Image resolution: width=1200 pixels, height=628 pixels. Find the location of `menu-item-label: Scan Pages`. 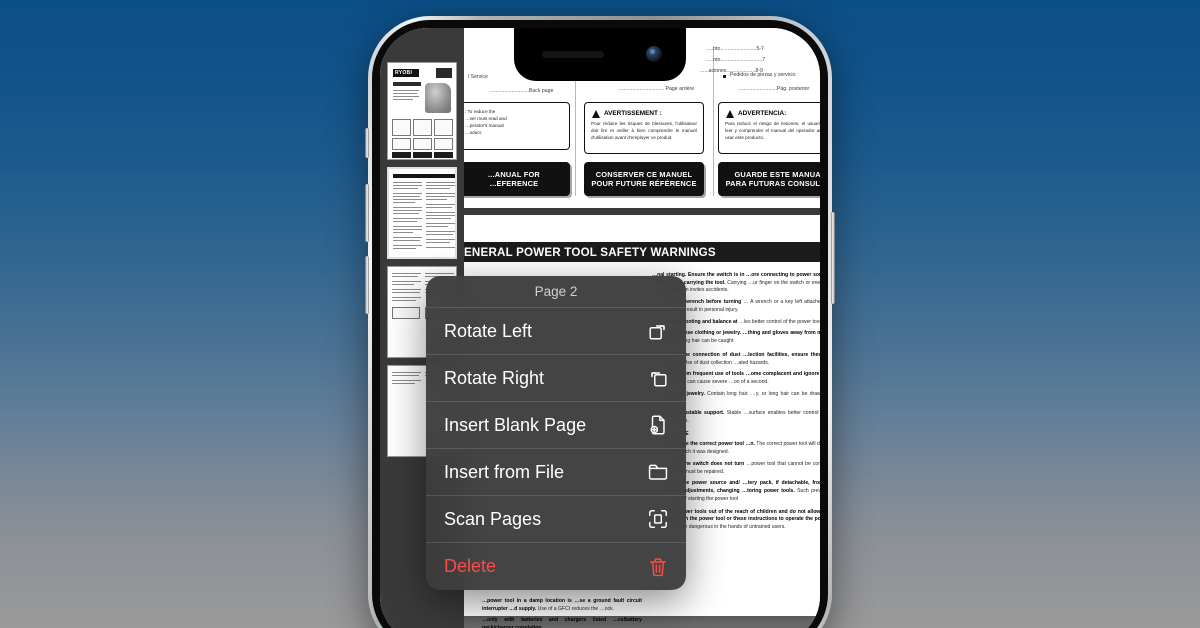

menu-item-label: Scan Pages is located at coordinates (493, 518).